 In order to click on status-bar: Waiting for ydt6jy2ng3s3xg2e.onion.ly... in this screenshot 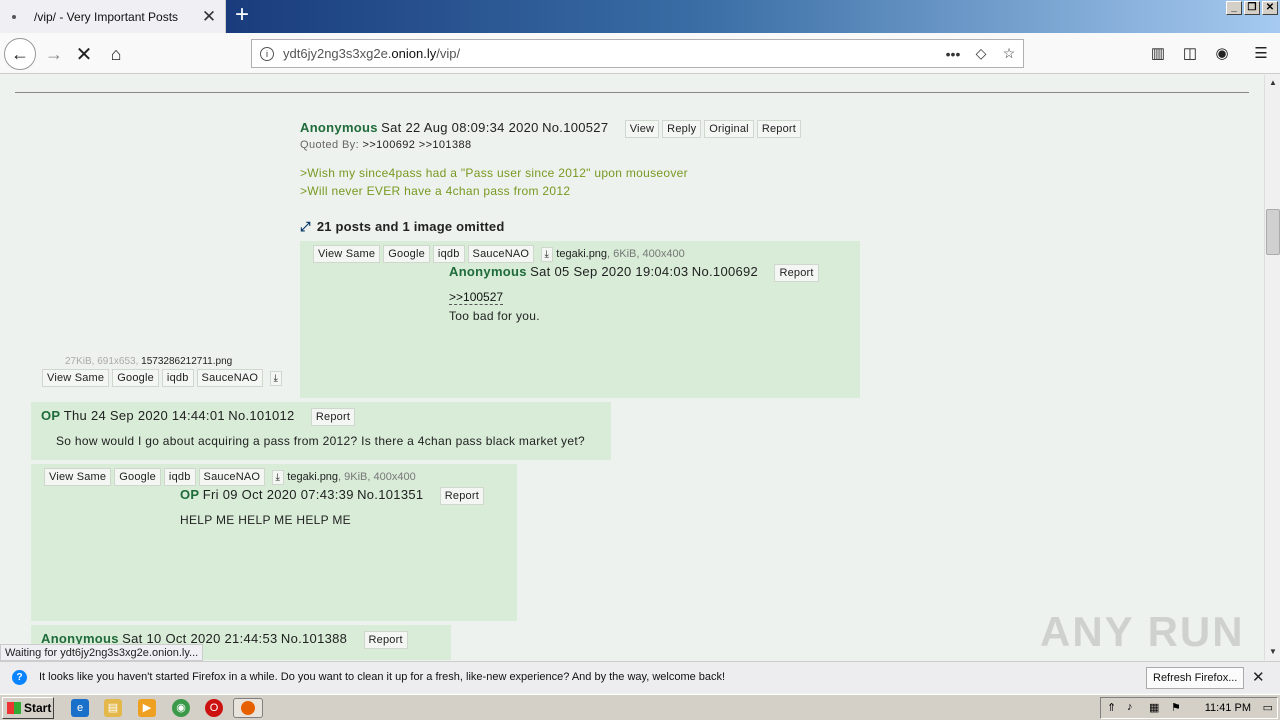, I will do `click(102, 652)`.